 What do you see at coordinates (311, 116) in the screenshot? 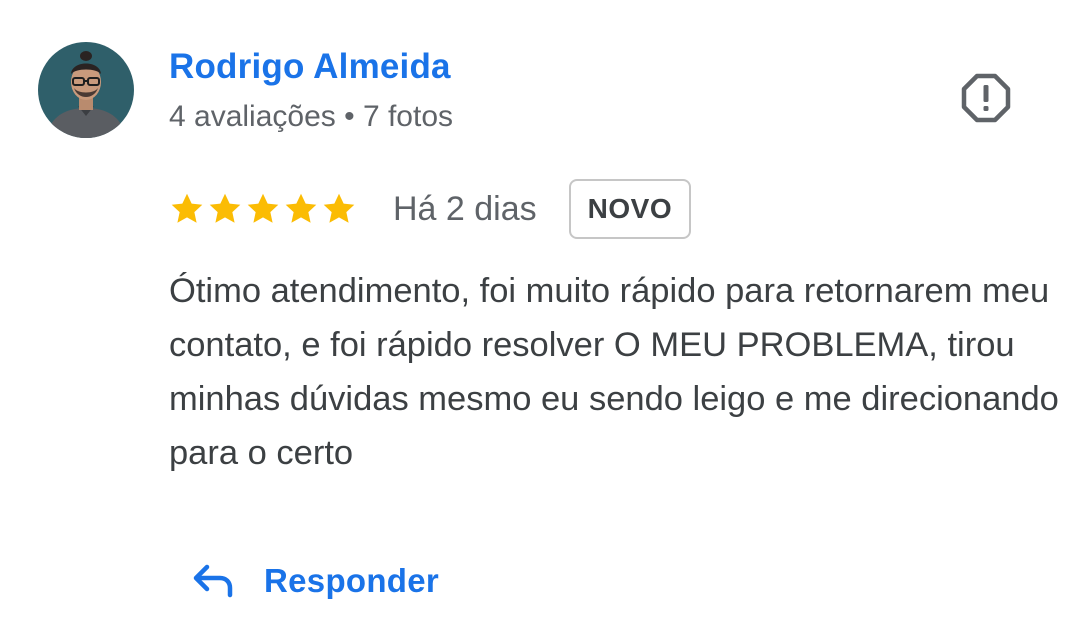
I see `reviewer-stats: 4 avaliações • 7 fotos` at bounding box center [311, 116].